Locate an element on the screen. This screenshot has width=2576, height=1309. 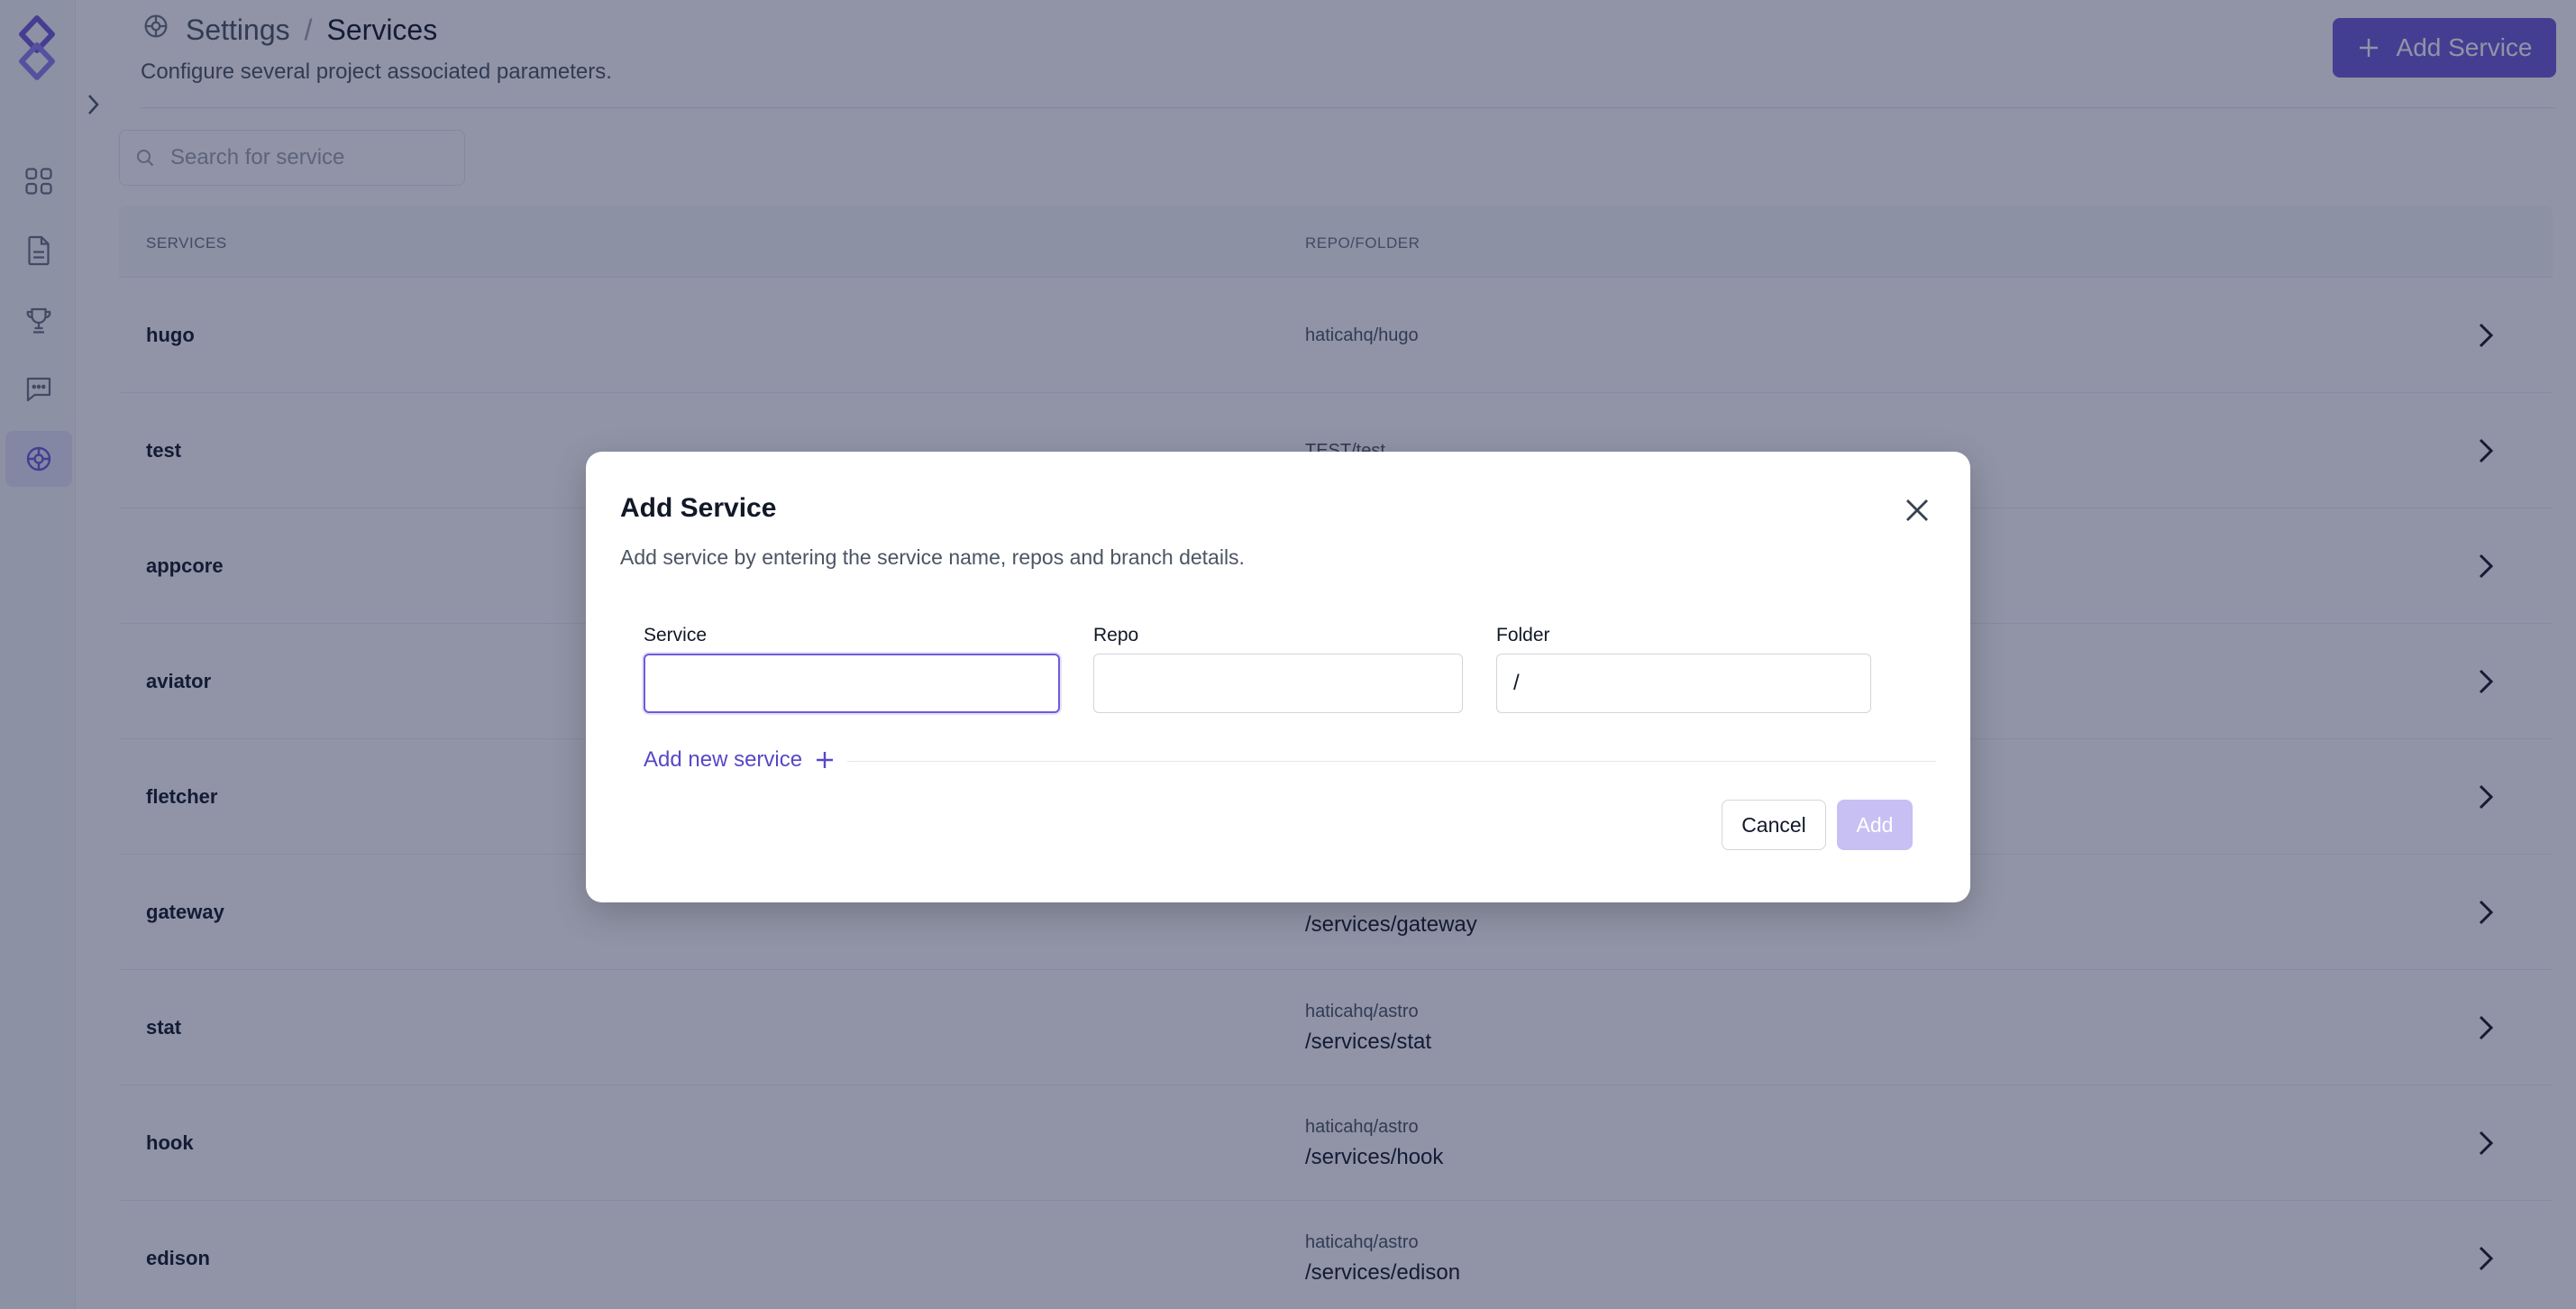
close-button is located at coordinates (1917, 510).